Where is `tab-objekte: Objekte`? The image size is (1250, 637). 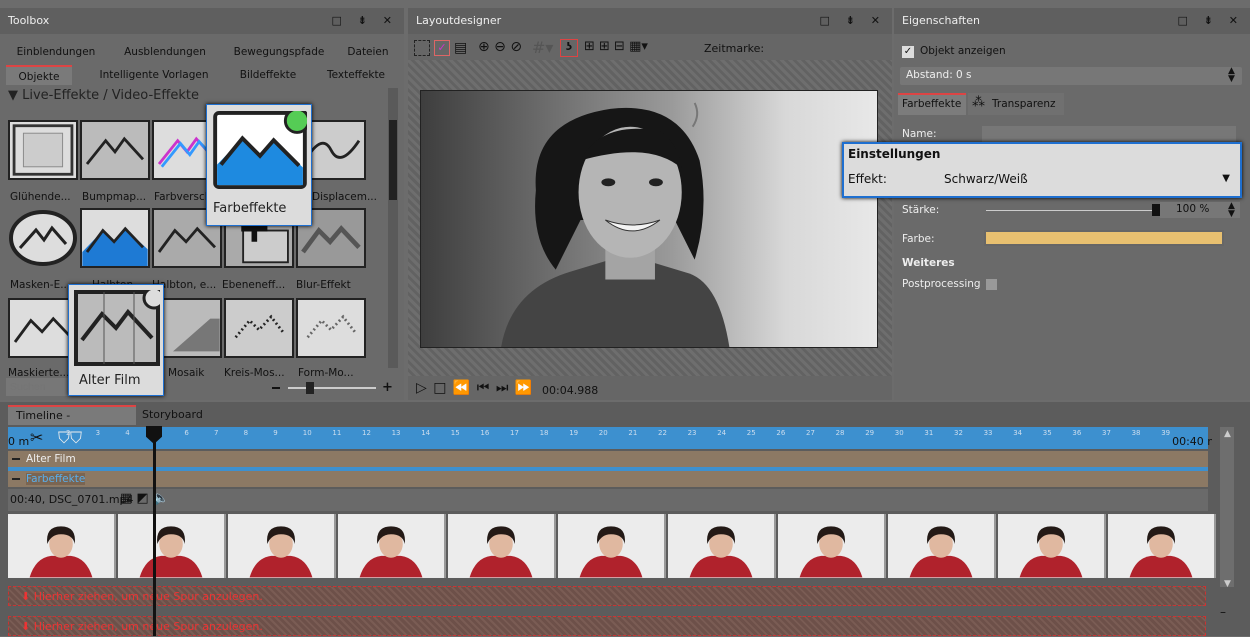
tab-objekte: Objekte is located at coordinates (39, 75).